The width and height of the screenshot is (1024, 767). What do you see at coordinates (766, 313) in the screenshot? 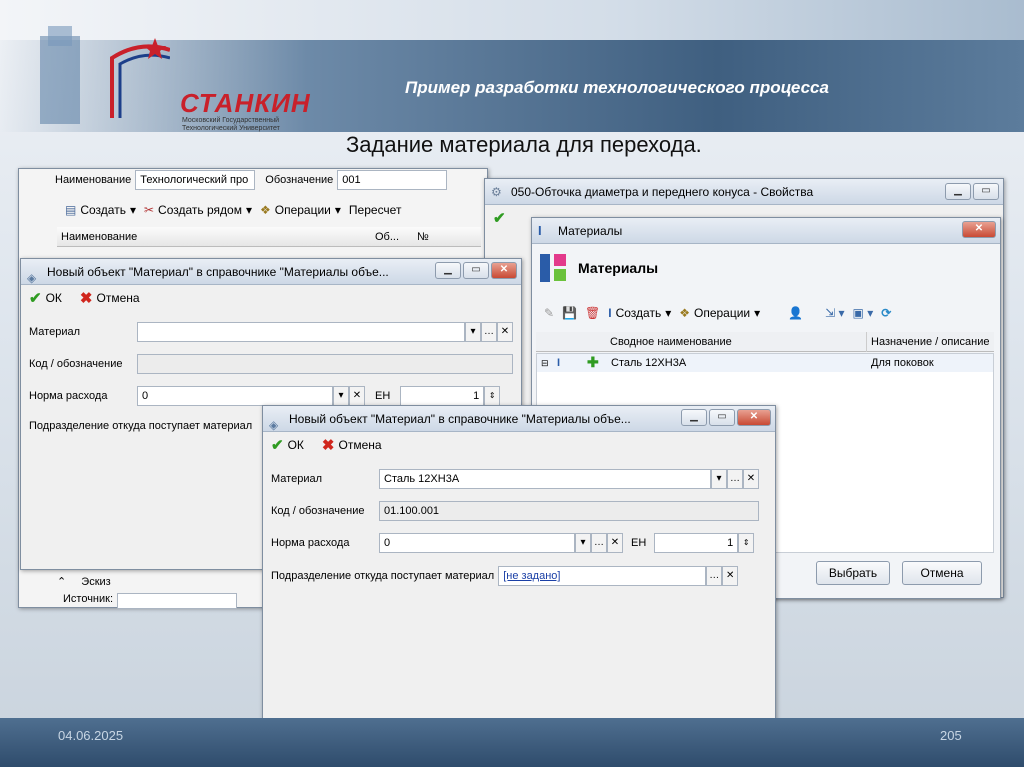
I see `materials-toolbar: ✎ 💾 🗑 I Создать ▾ ❖ Операции ▾ 👤 ⇲ ▾ ▣ ▾ ⟳` at bounding box center [766, 313].